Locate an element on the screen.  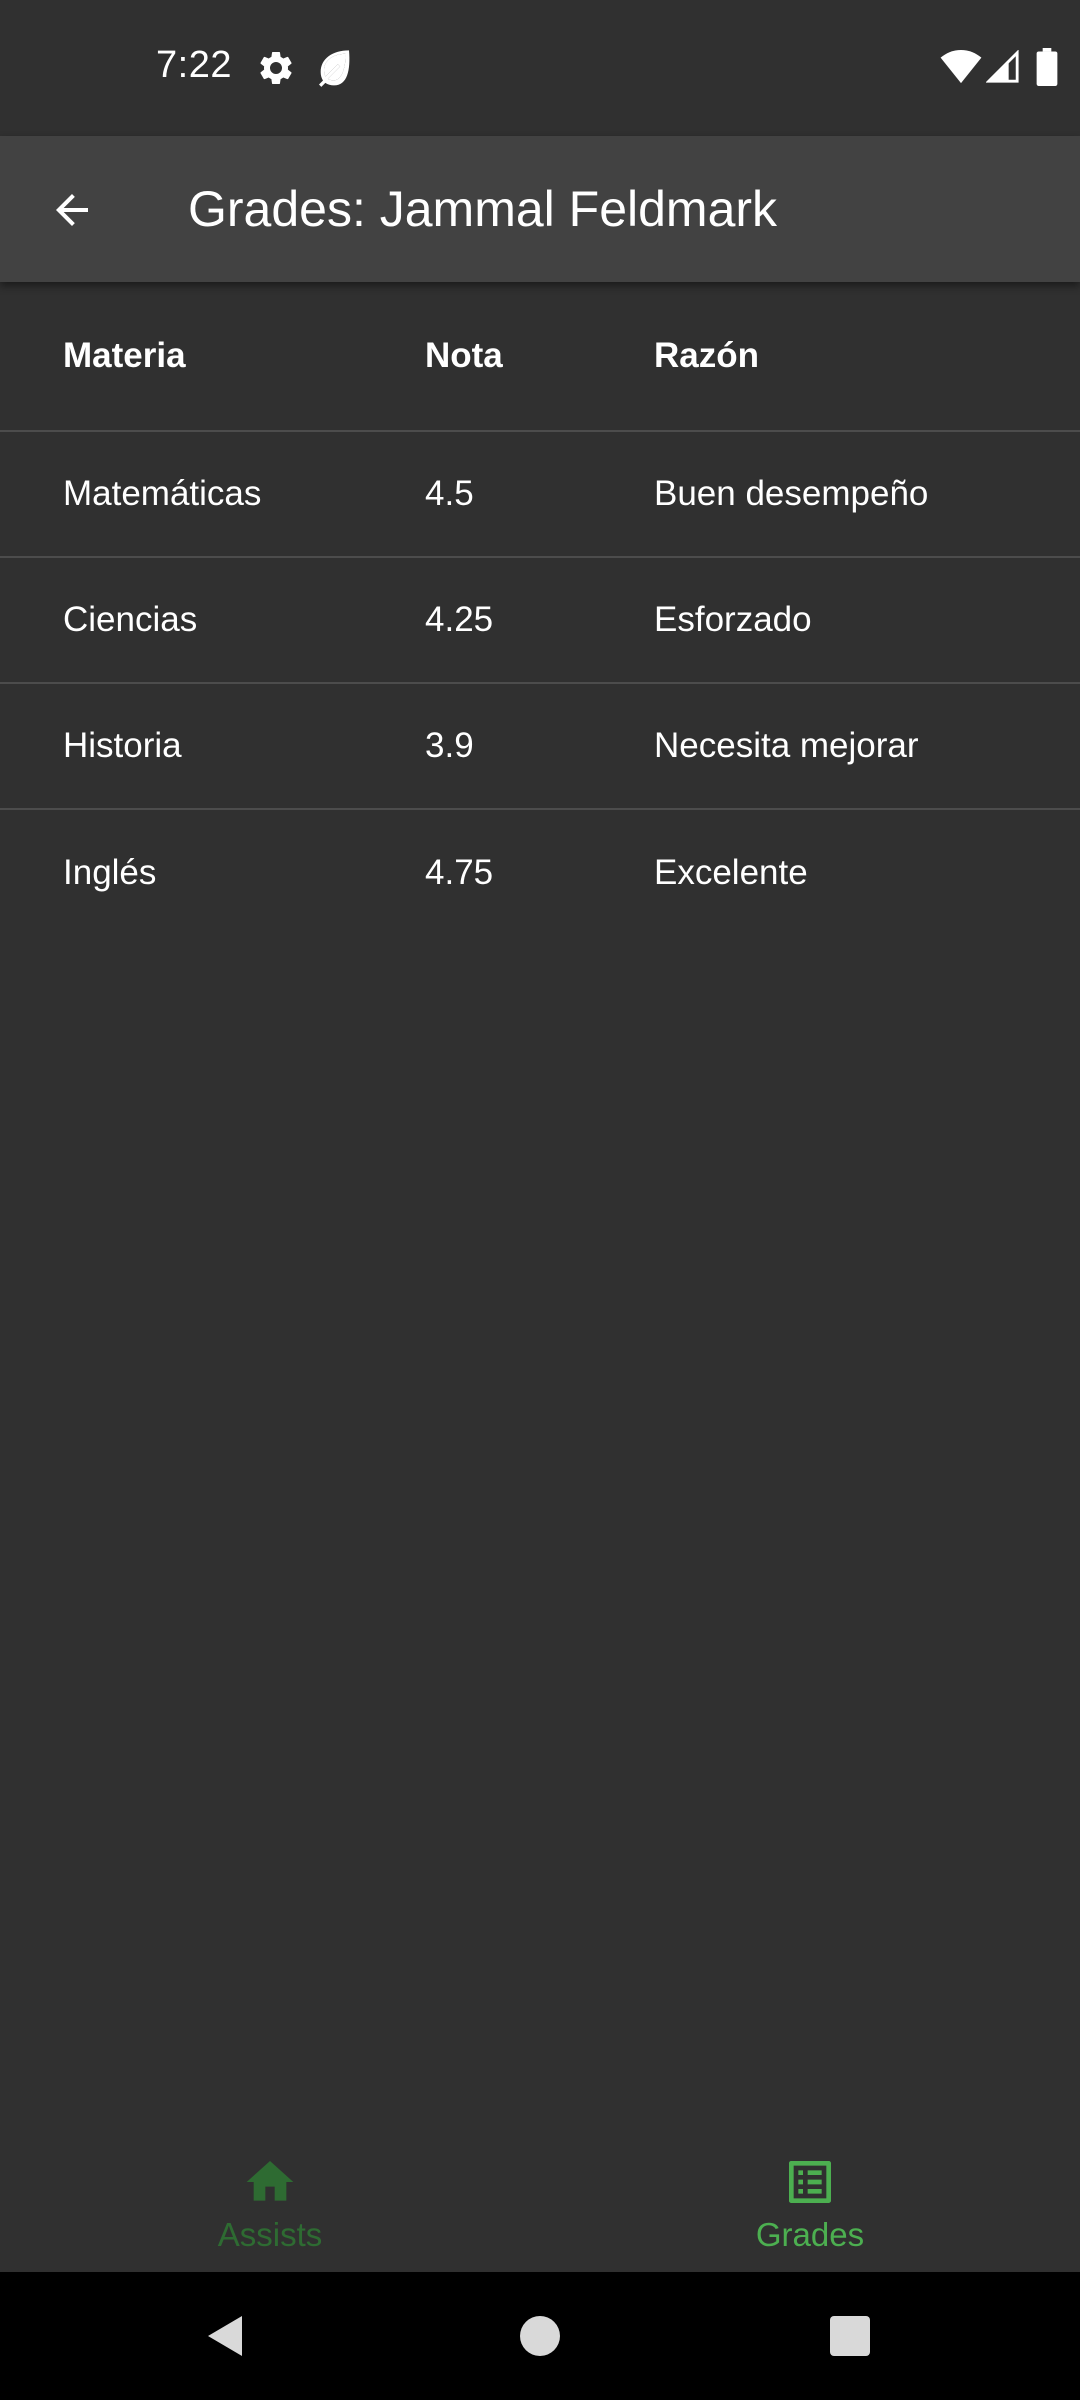
cell-reason: Excelente is located at coordinates (731, 872).